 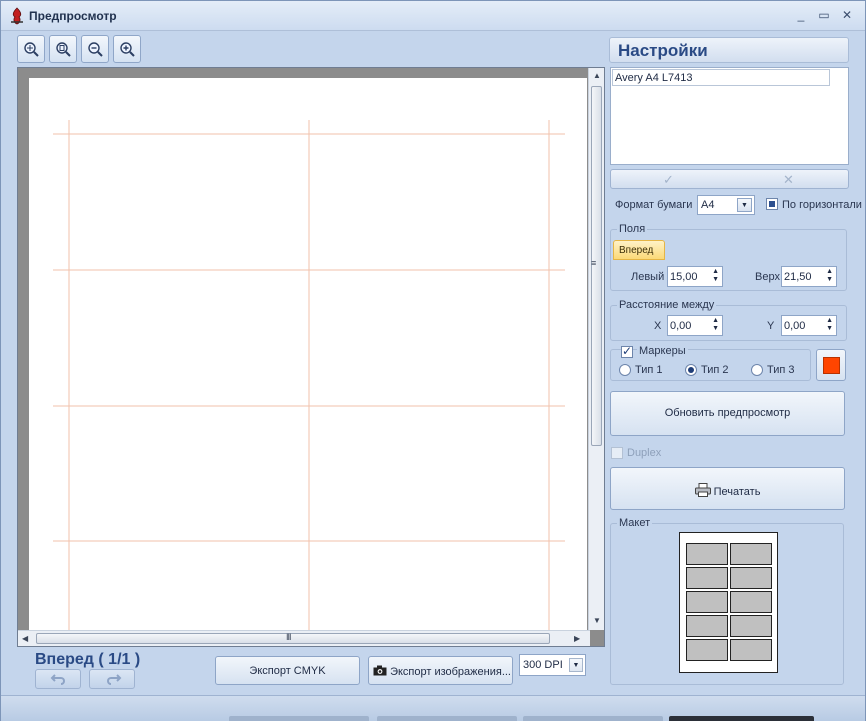 I want to click on spacing-x-input: 0,00 ▲ ▼, so click(x=695, y=325).